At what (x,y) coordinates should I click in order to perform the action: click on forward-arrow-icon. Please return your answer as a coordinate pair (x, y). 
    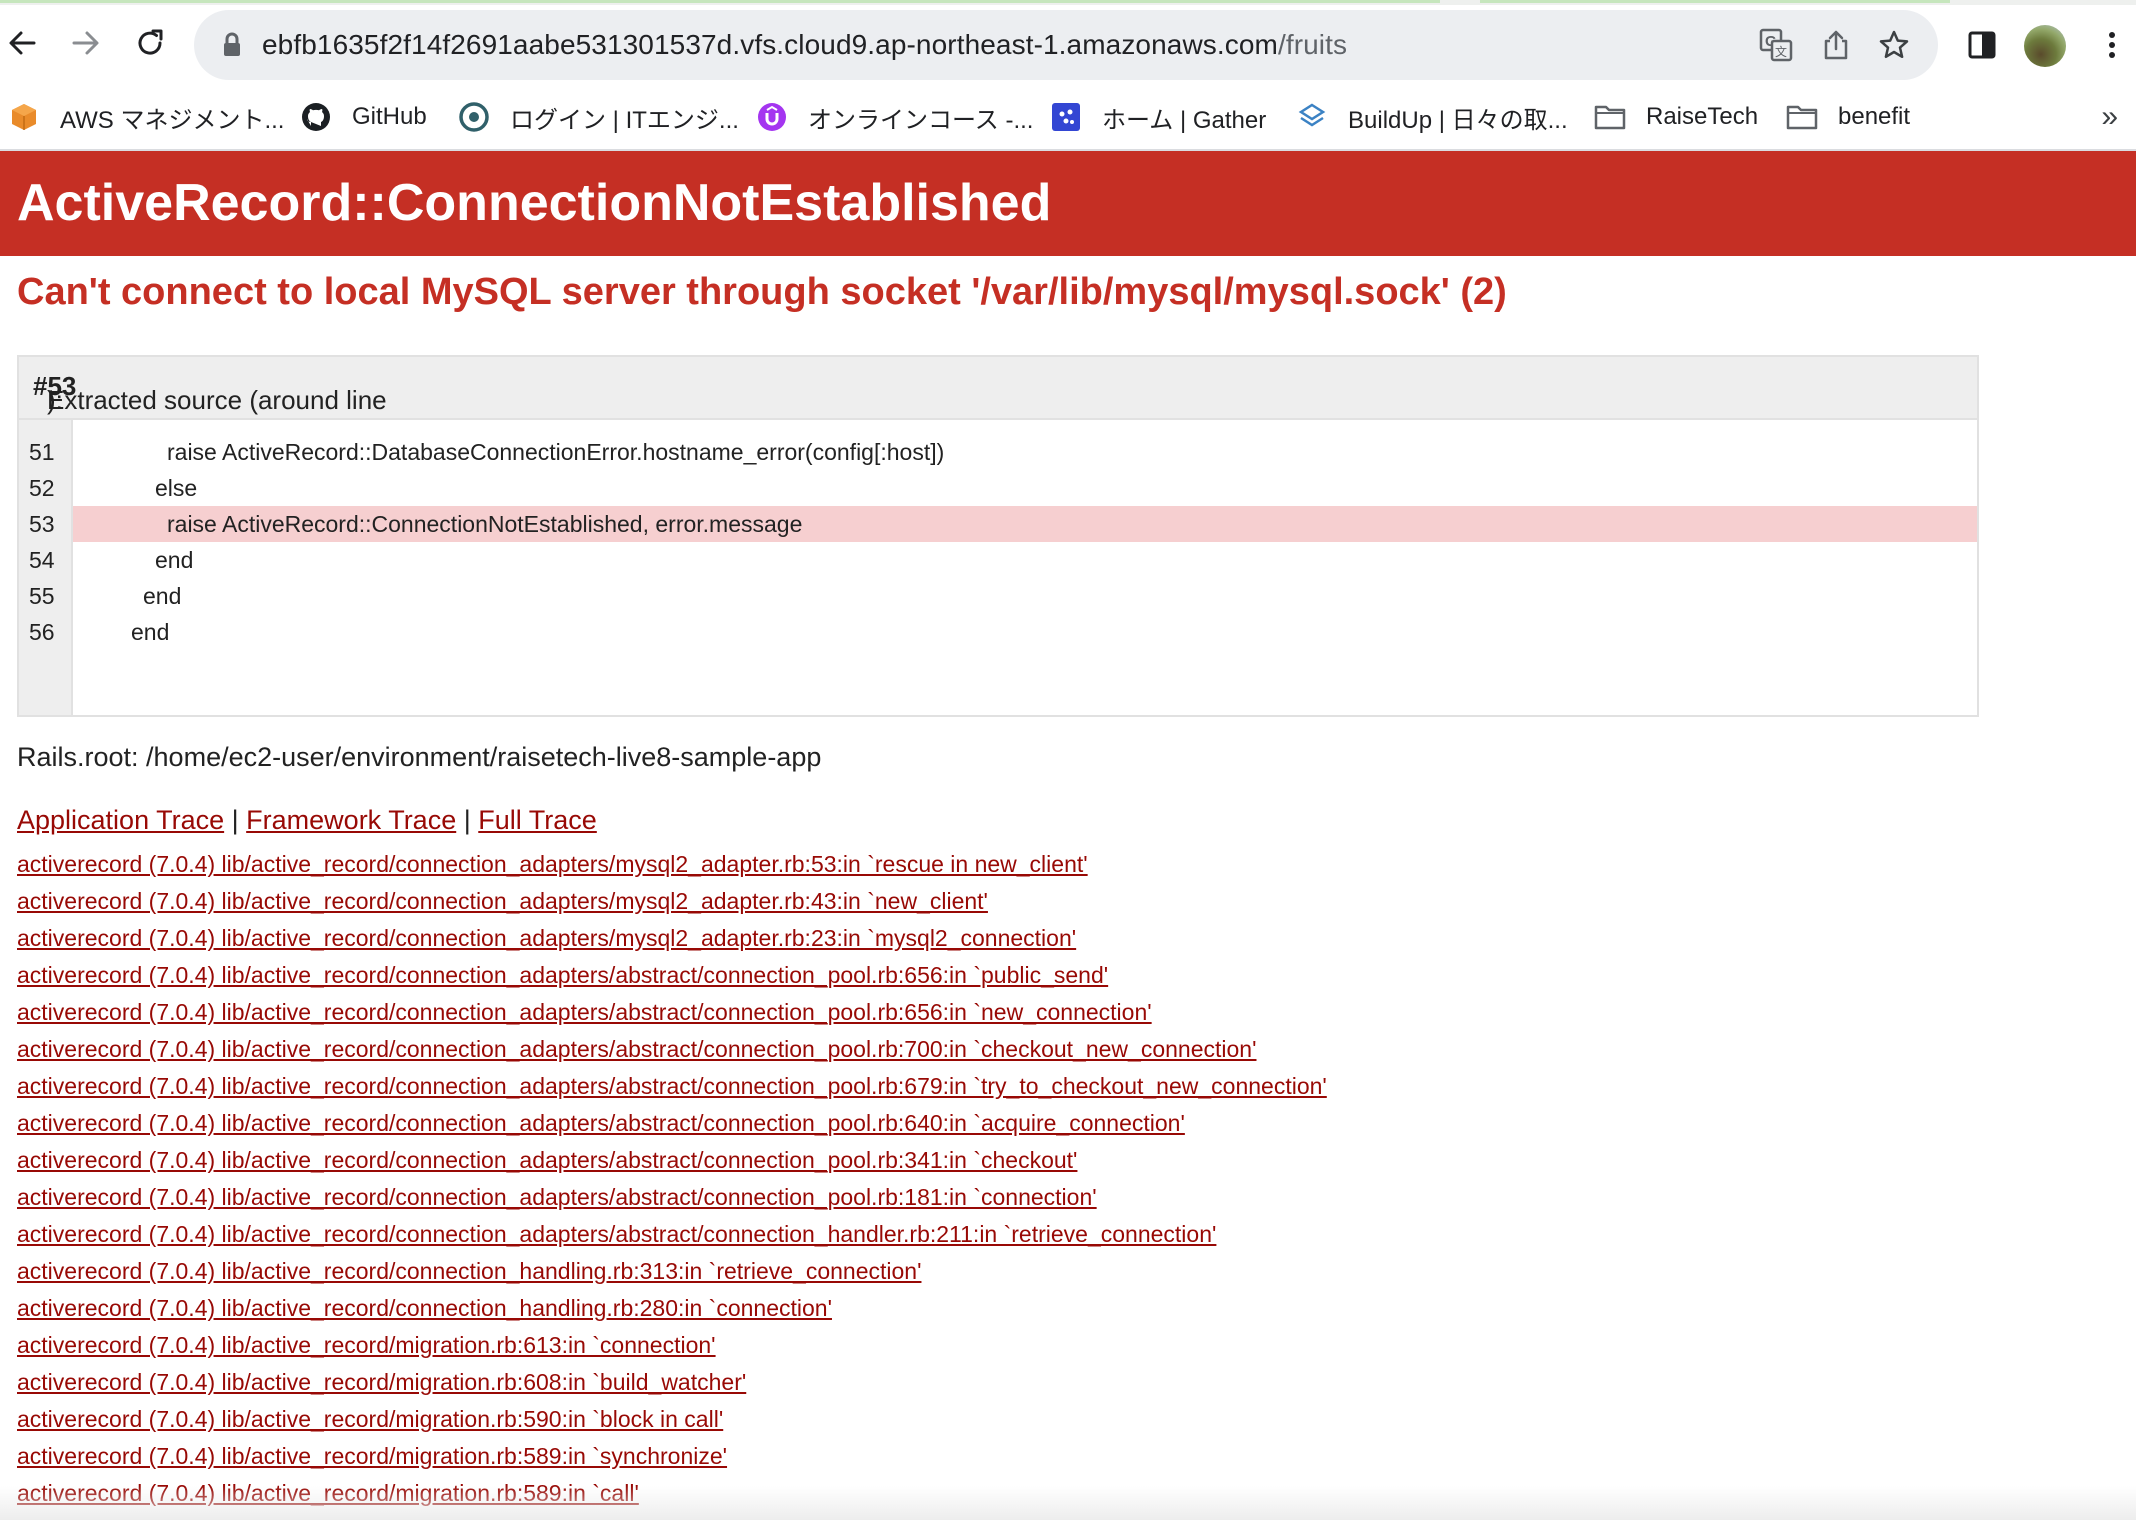
    Looking at the image, I should click on (85, 43).